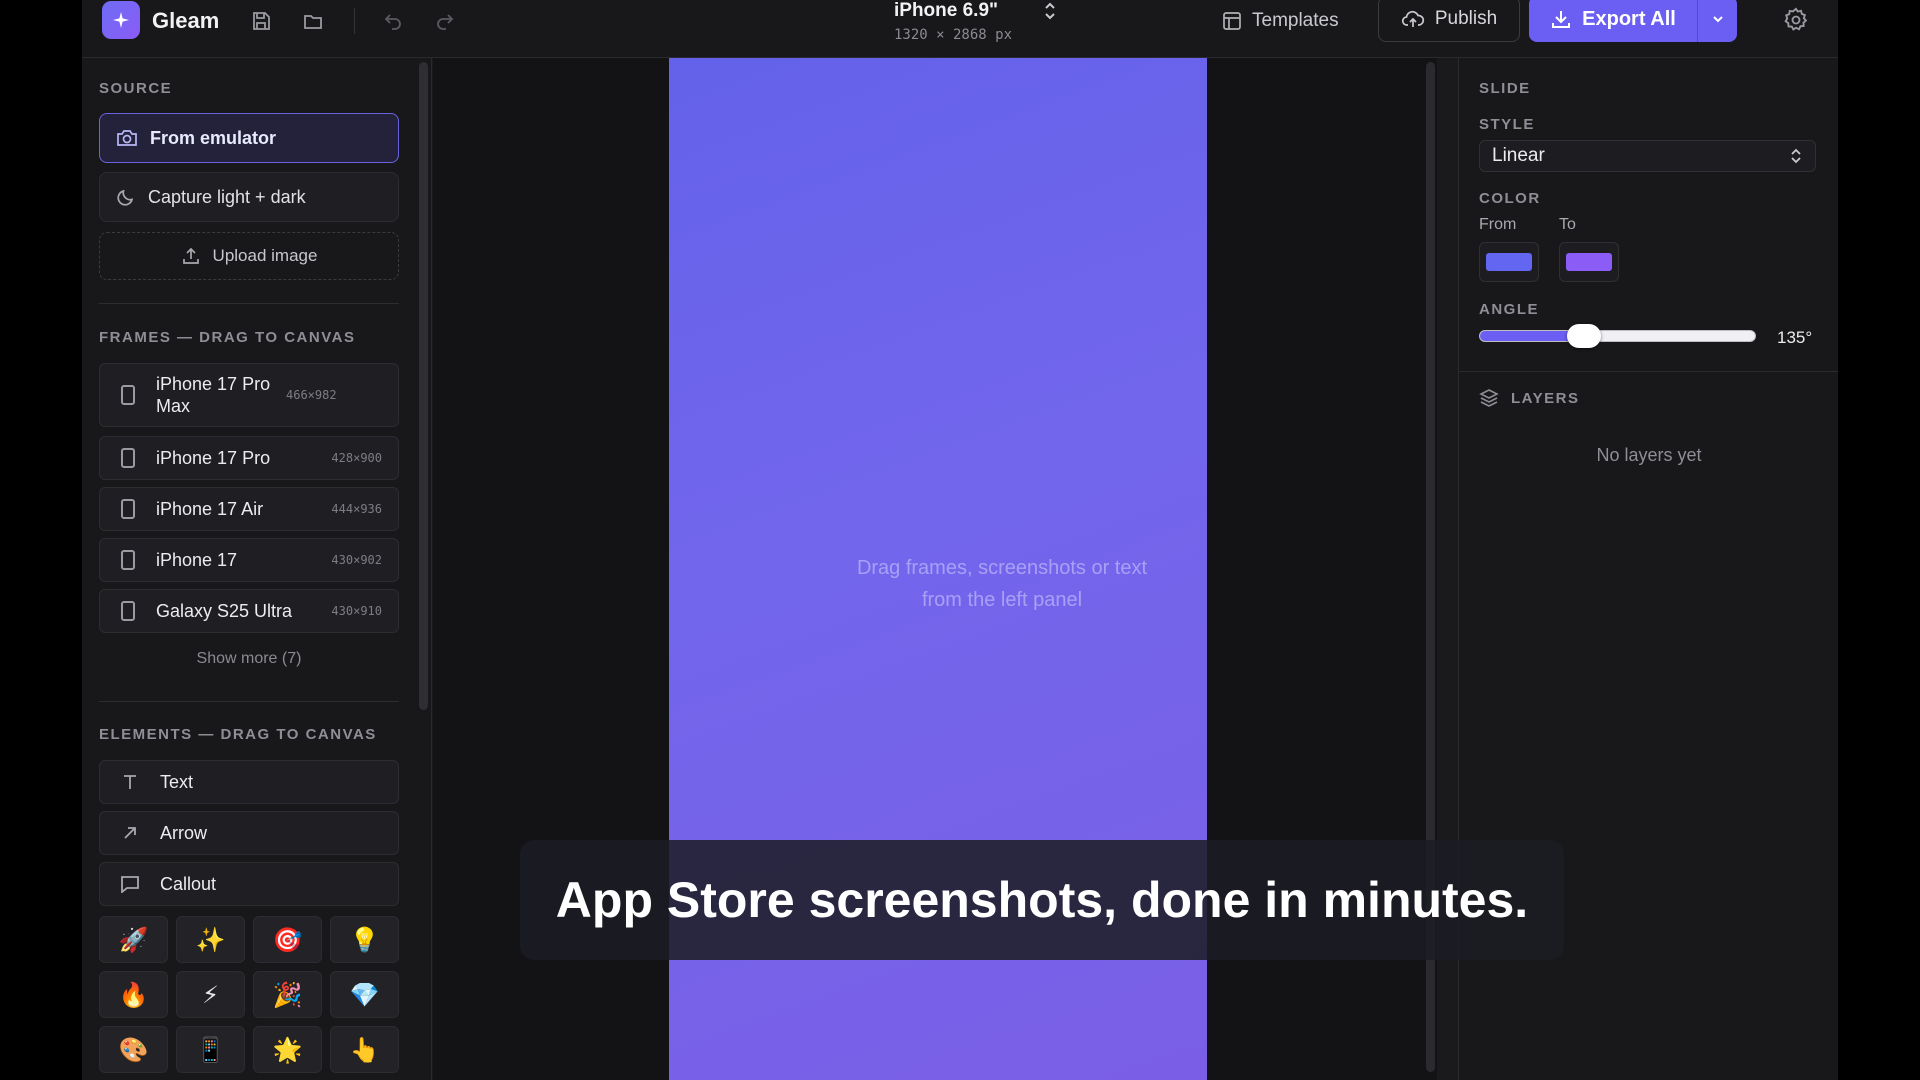 The image size is (1920, 1080). I want to click on angle-slider, so click(1617, 336).